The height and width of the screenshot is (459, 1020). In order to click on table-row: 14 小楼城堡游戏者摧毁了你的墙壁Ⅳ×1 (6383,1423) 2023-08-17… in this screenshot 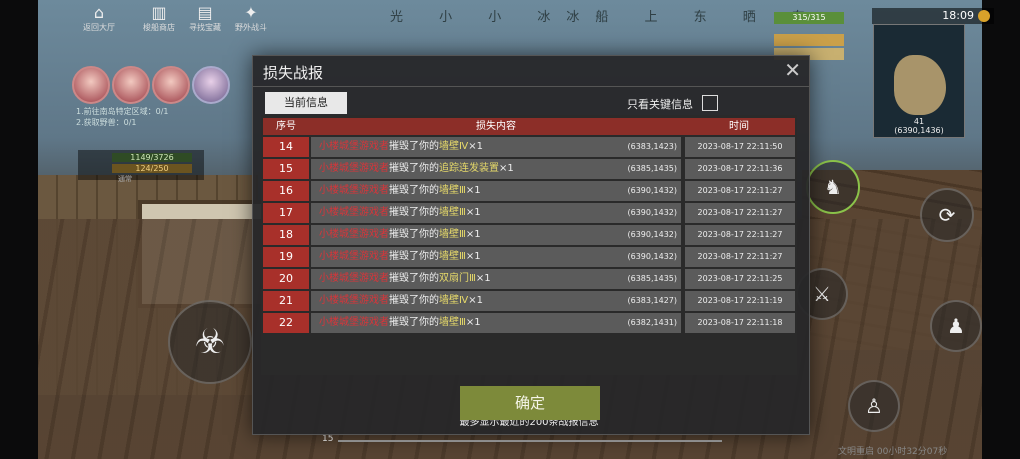, I will do `click(529, 147)`.